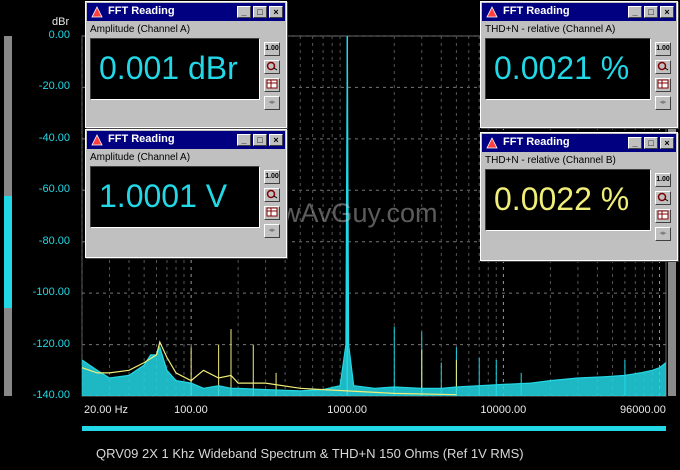 Image resolution: width=680 pixels, height=470 pixels. I want to click on reading-display: 0.0021 %, so click(568, 69).